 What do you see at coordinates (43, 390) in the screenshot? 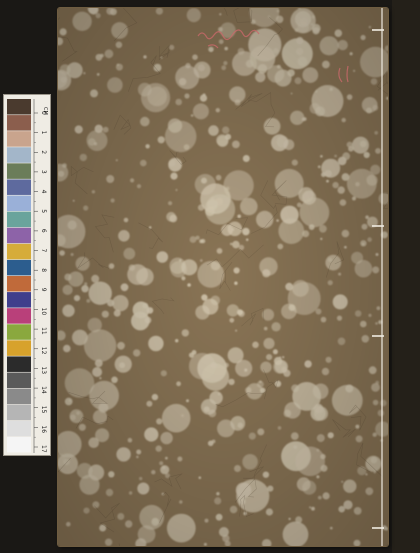
I see `ruler-number: 14` at bounding box center [43, 390].